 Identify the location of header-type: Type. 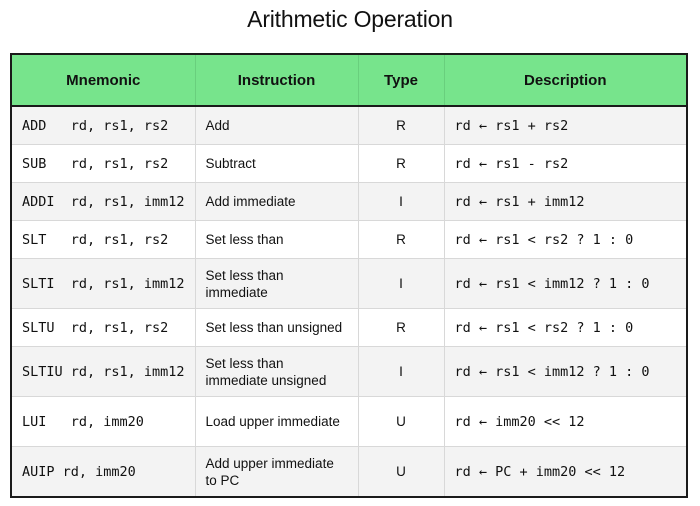
(400, 80).